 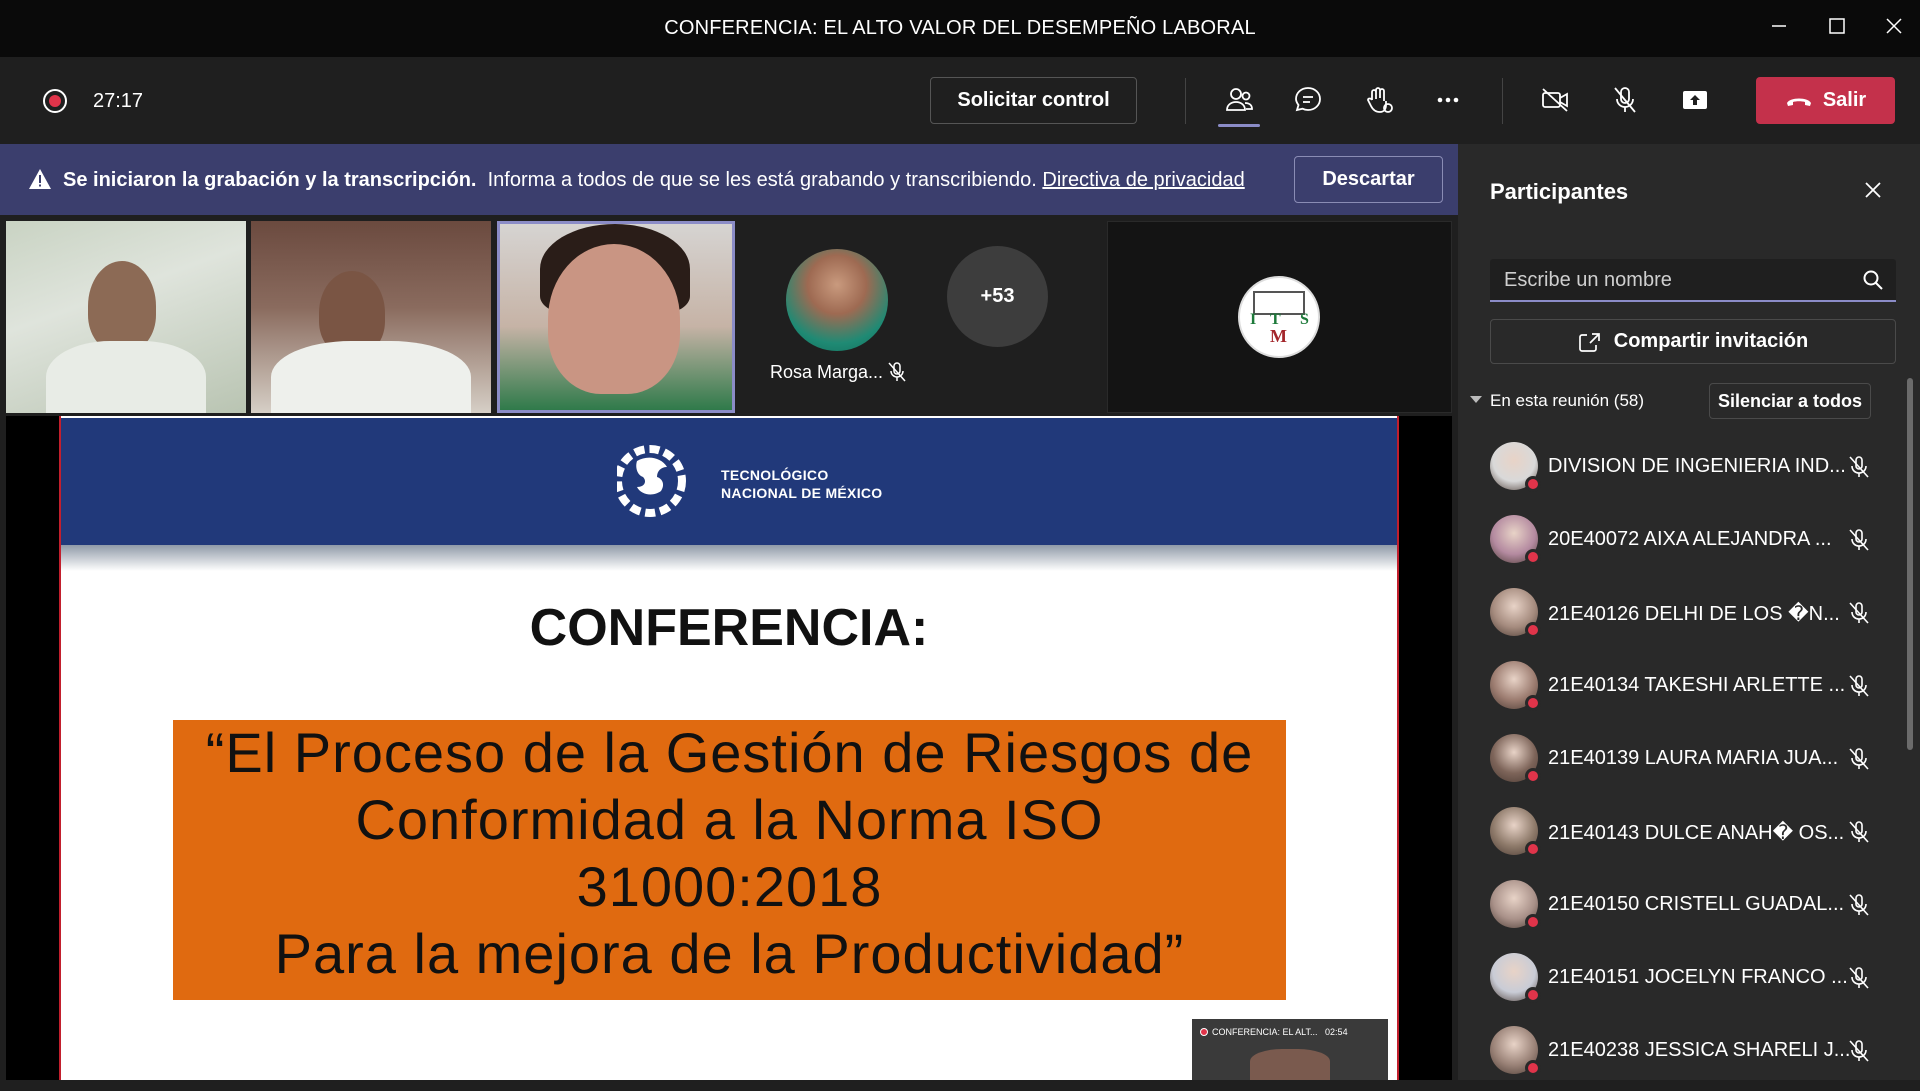 I want to click on mini-preview-caption: CONFERENCIA: EL ALT... 02:54, so click(x=1274, y=1032).